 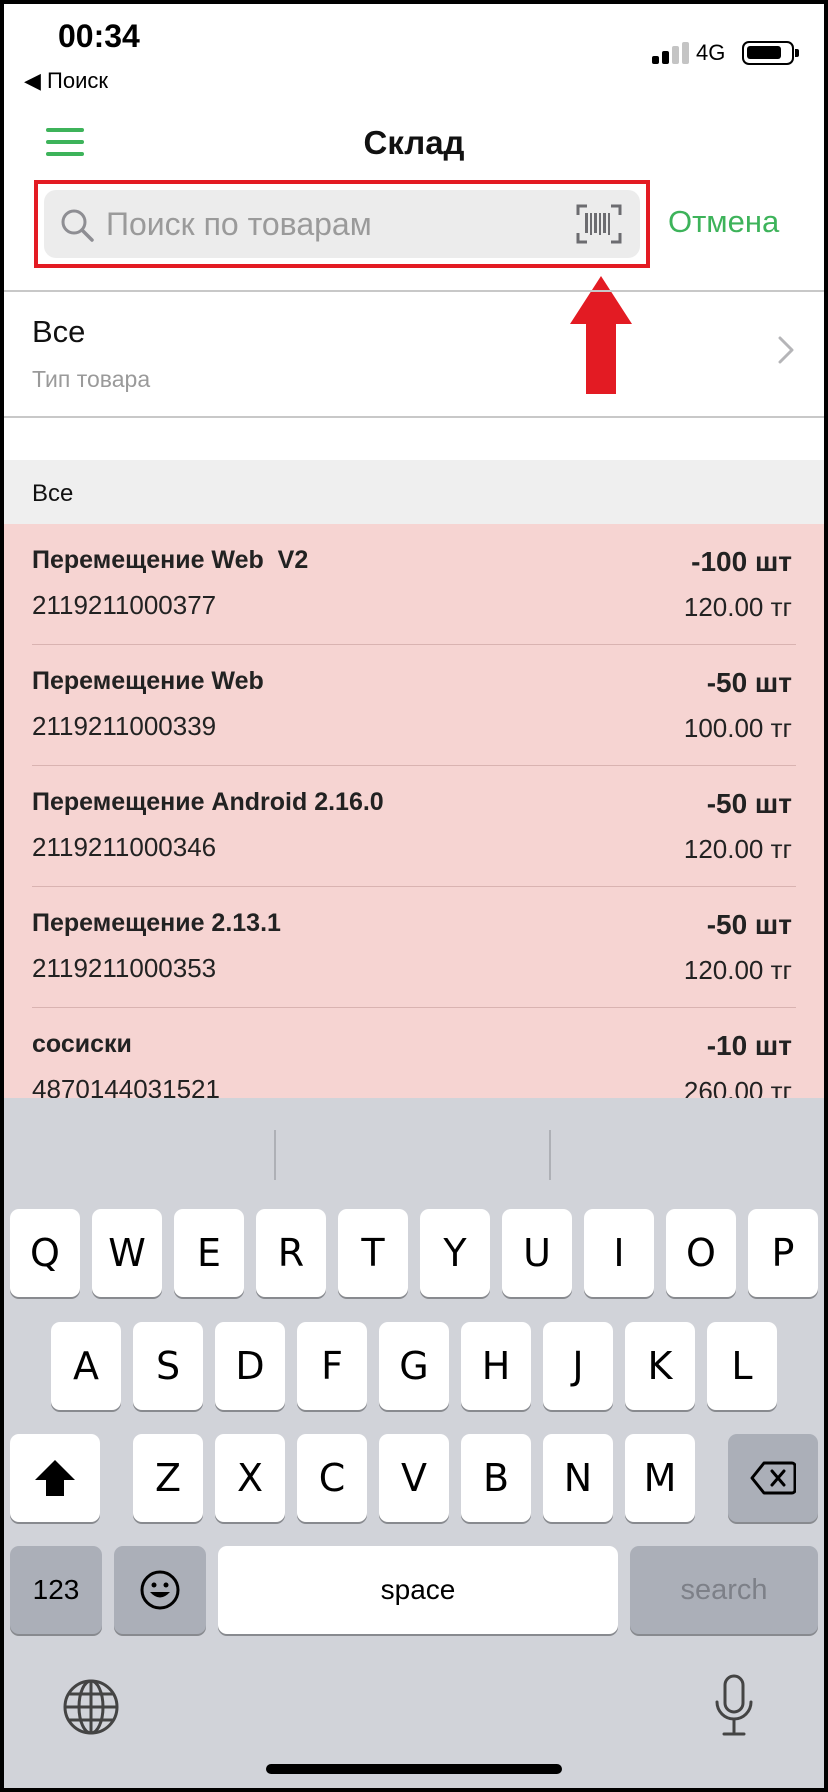 I want to click on microphone-icon, so click(x=734, y=1706).